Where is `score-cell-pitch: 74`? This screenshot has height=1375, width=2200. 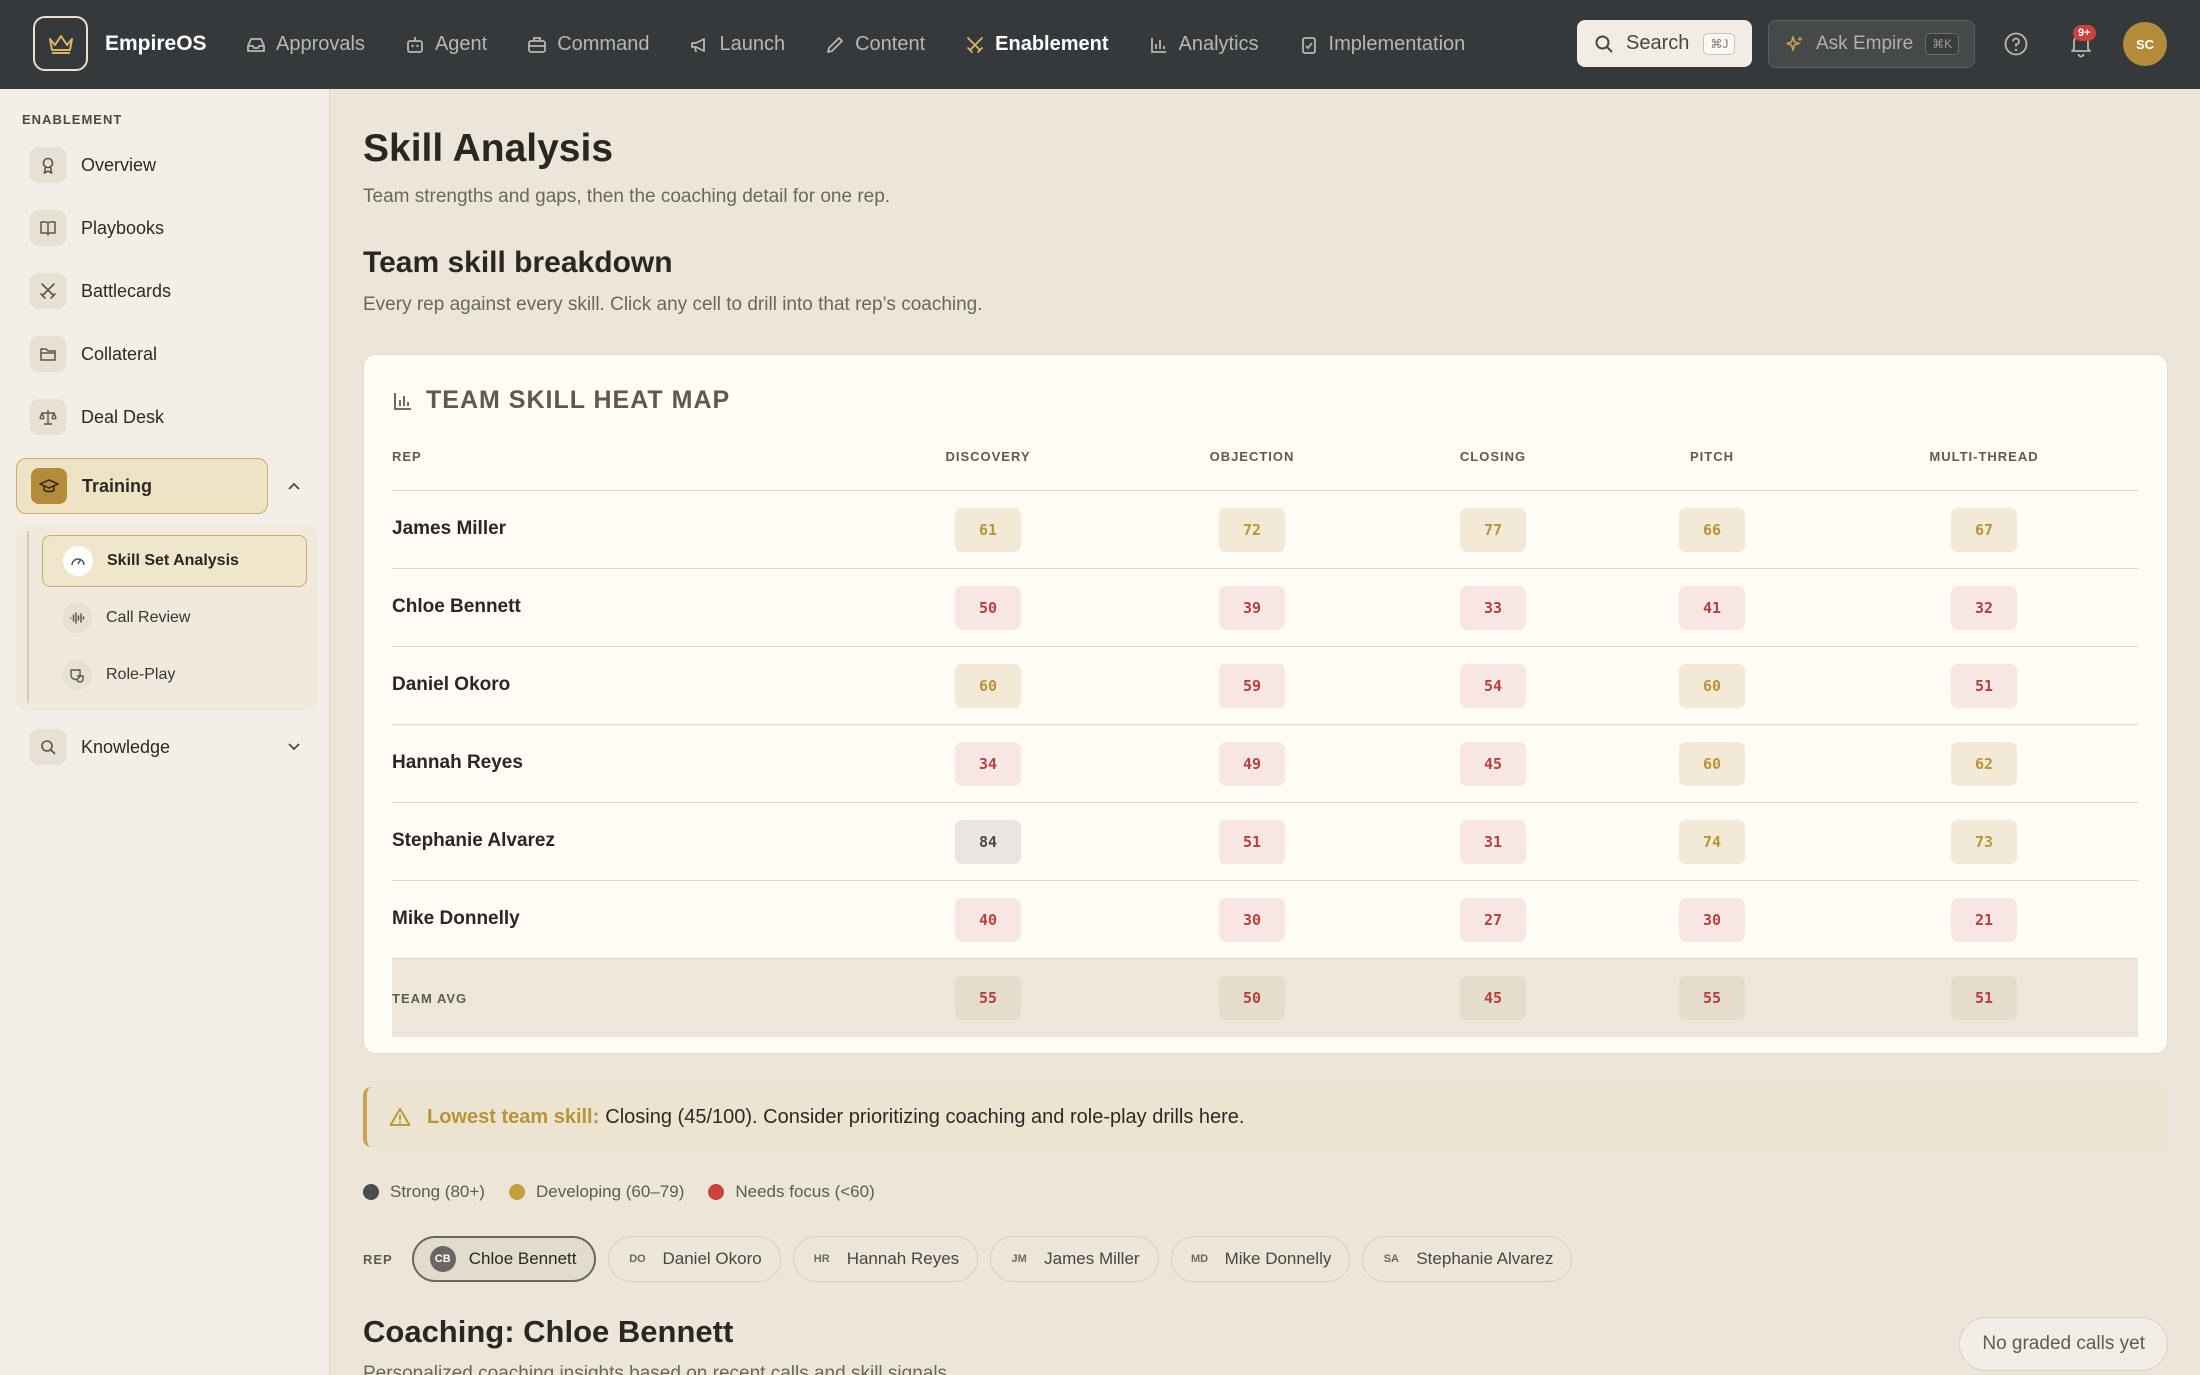 score-cell-pitch: 74 is located at coordinates (1712, 842).